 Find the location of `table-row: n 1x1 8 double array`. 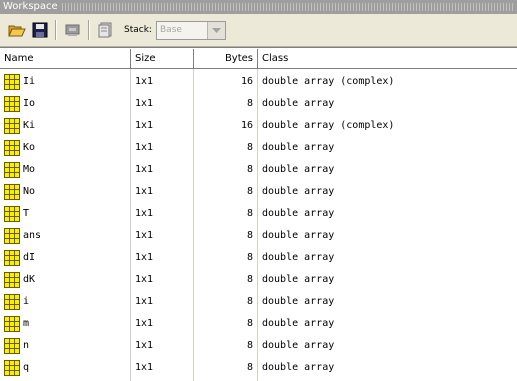

table-row: n 1x1 8 double array is located at coordinates (258, 346).